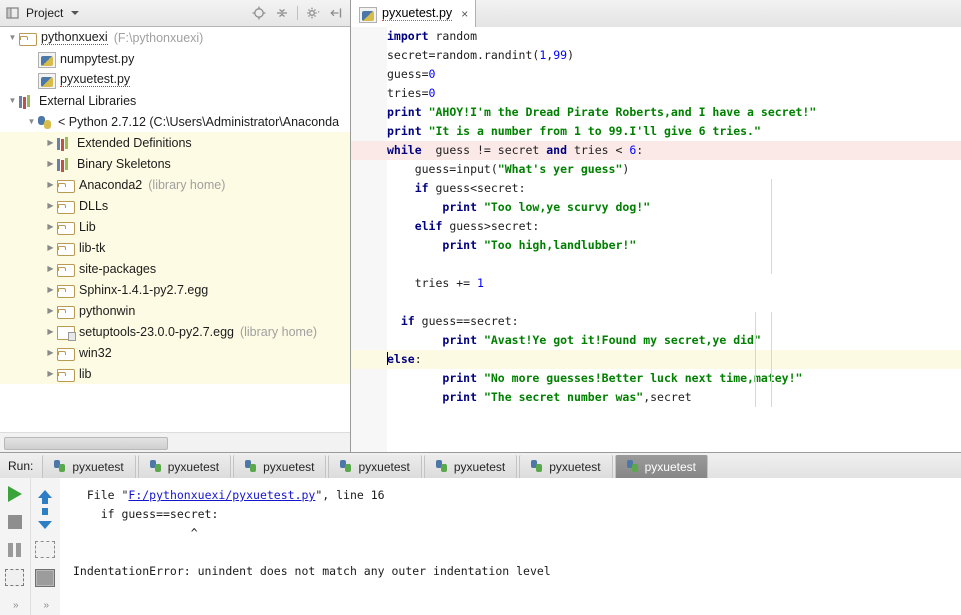  What do you see at coordinates (15, 521) in the screenshot?
I see `stop-icon` at bounding box center [15, 521].